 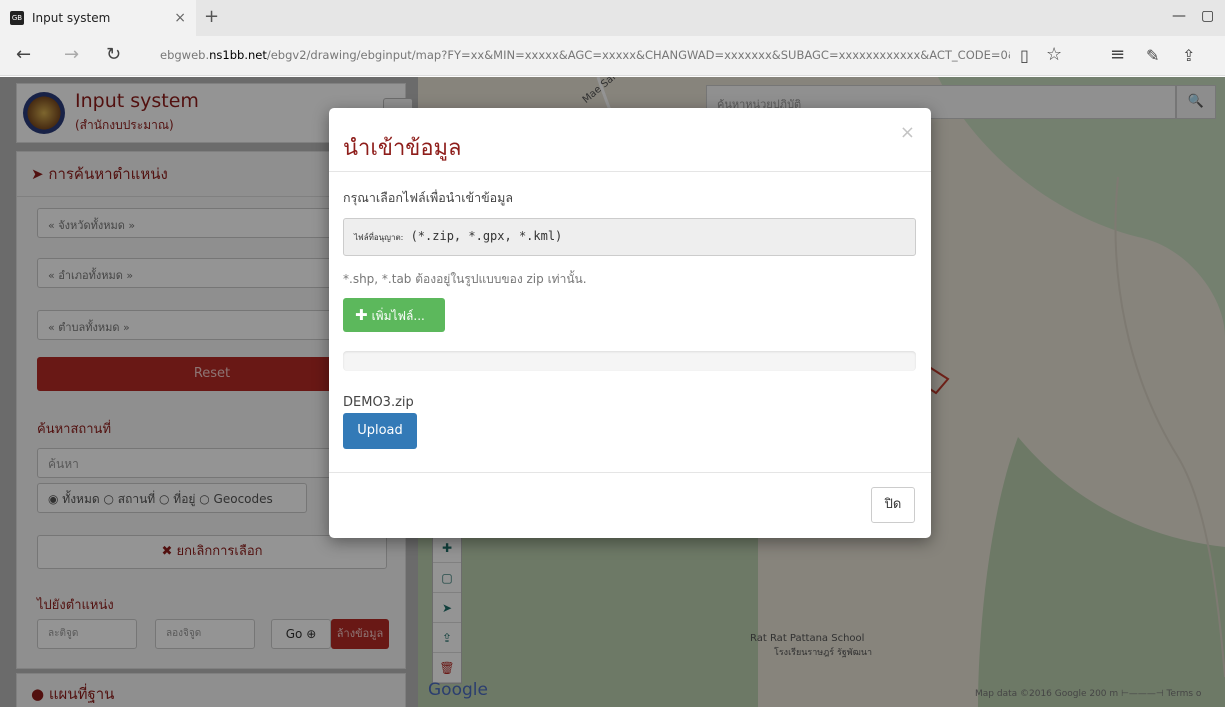 I want to click on browser-tab: GB Input system ×, so click(x=98, y=18).